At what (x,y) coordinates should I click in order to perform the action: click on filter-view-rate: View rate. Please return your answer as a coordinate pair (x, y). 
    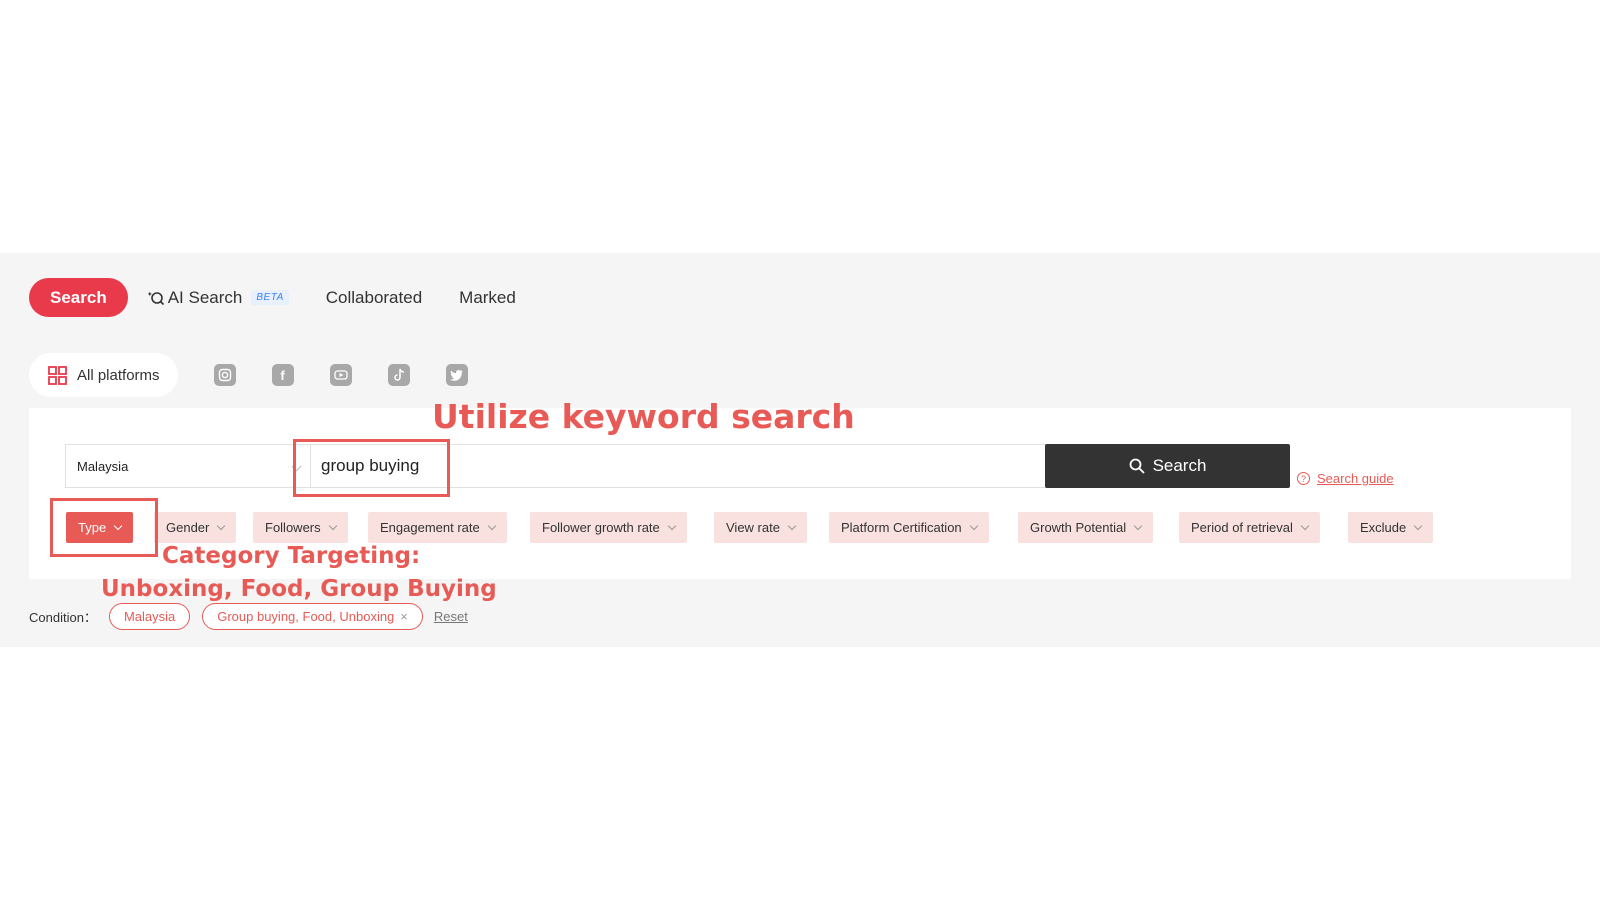
    Looking at the image, I should click on (760, 527).